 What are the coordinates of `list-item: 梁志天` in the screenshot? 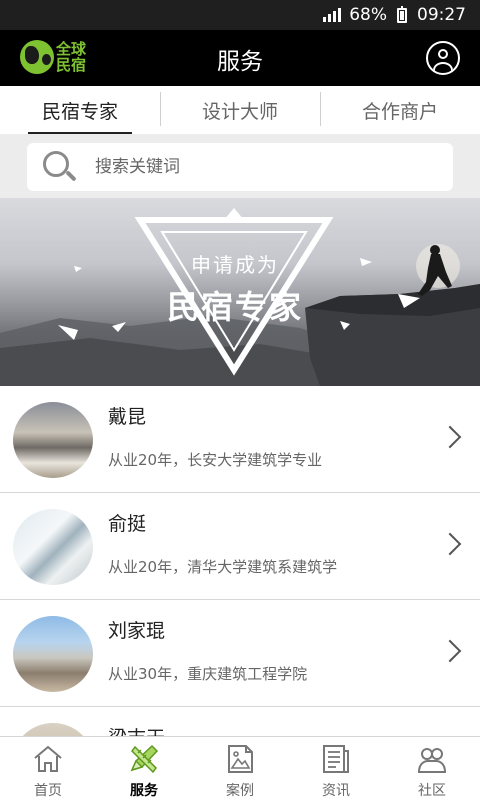 It's located at (240, 721).